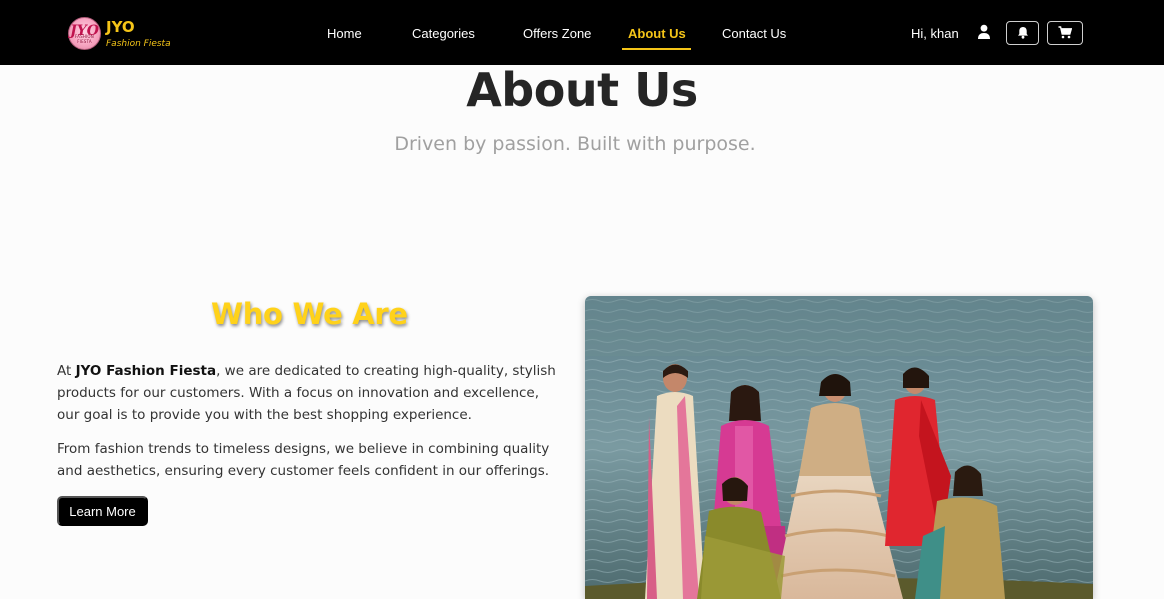 The image size is (1164, 599). What do you see at coordinates (309, 314) in the screenshot?
I see `who-we-are-heading: Who We Are` at bounding box center [309, 314].